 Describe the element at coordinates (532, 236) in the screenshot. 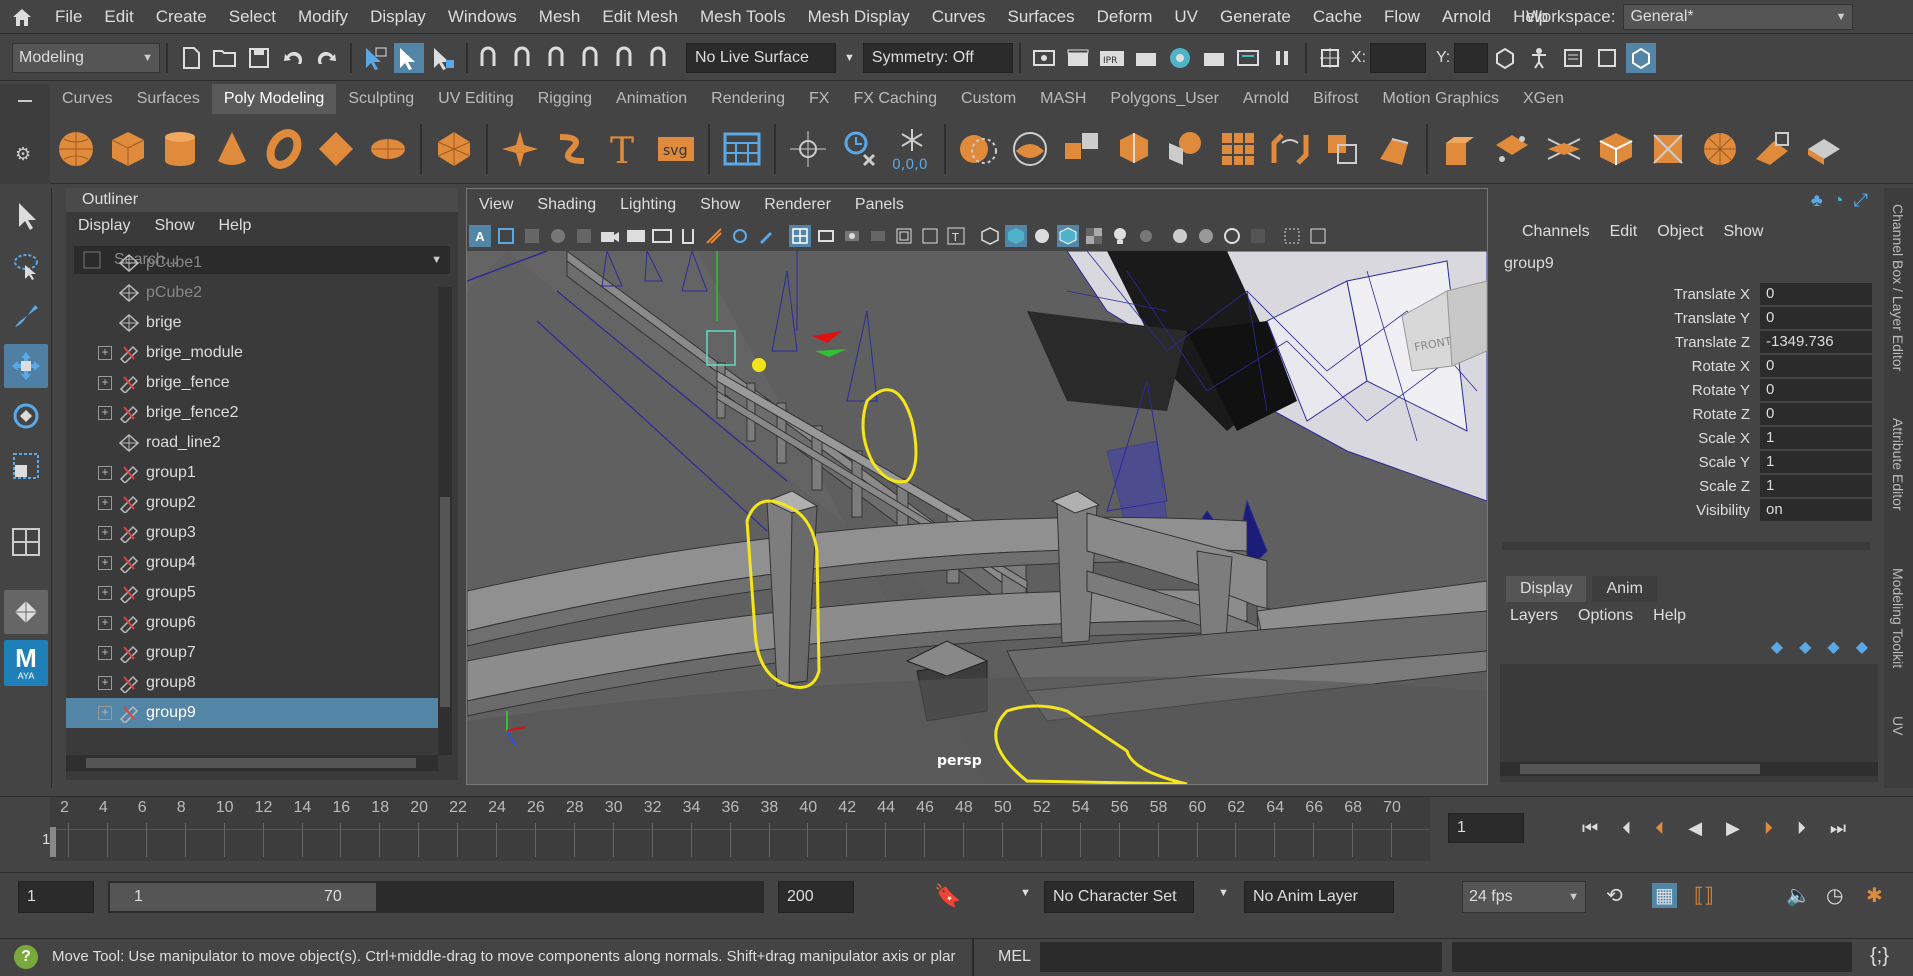

I see `bookmark-icon` at that location.